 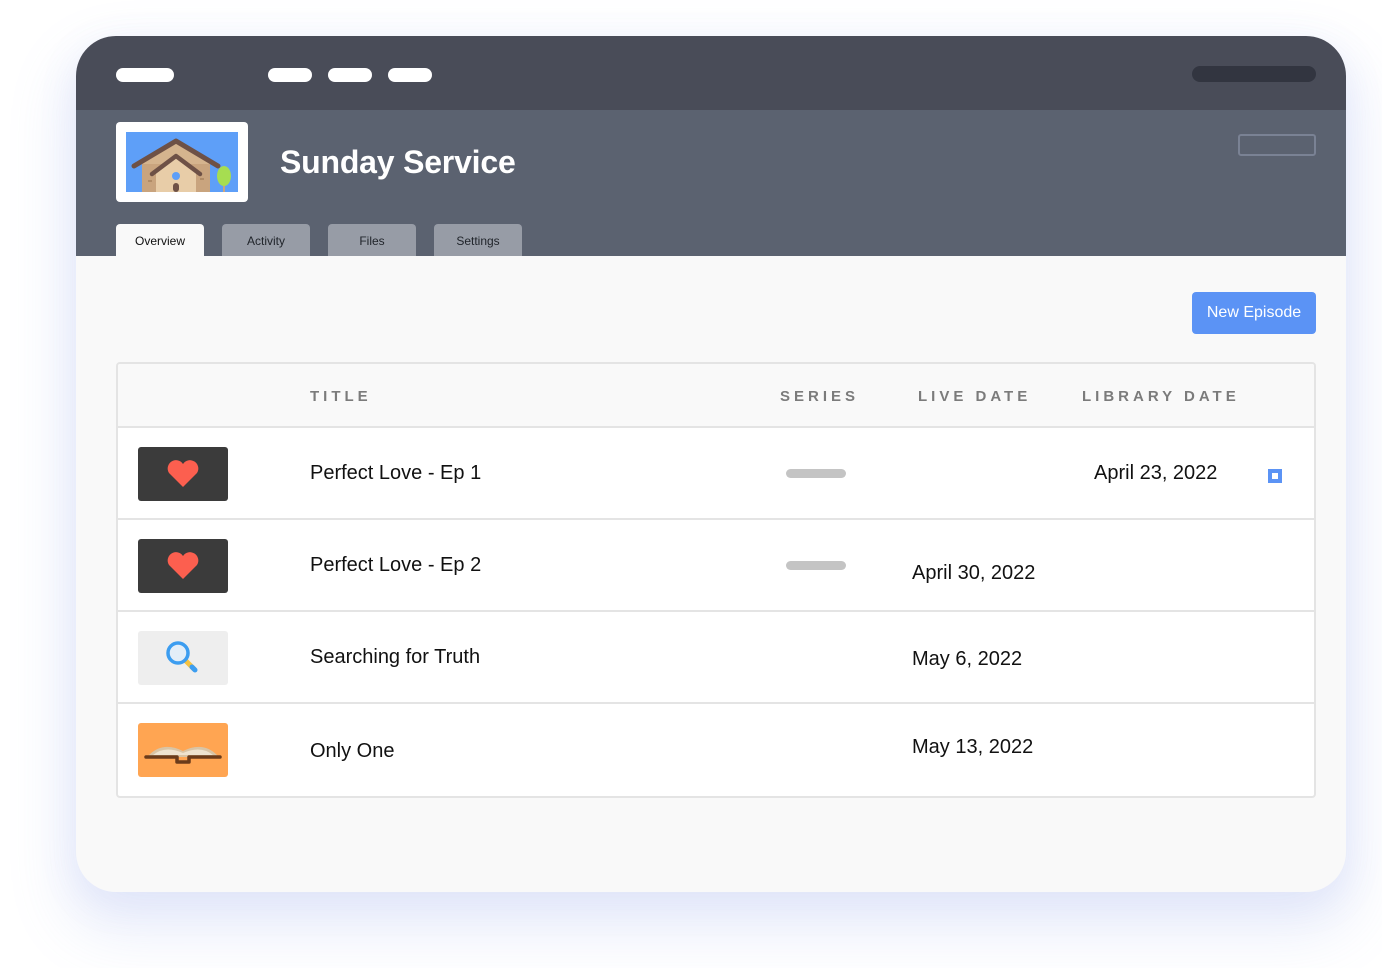 I want to click on table-row: Only One May 13, 2022, so click(x=716, y=750).